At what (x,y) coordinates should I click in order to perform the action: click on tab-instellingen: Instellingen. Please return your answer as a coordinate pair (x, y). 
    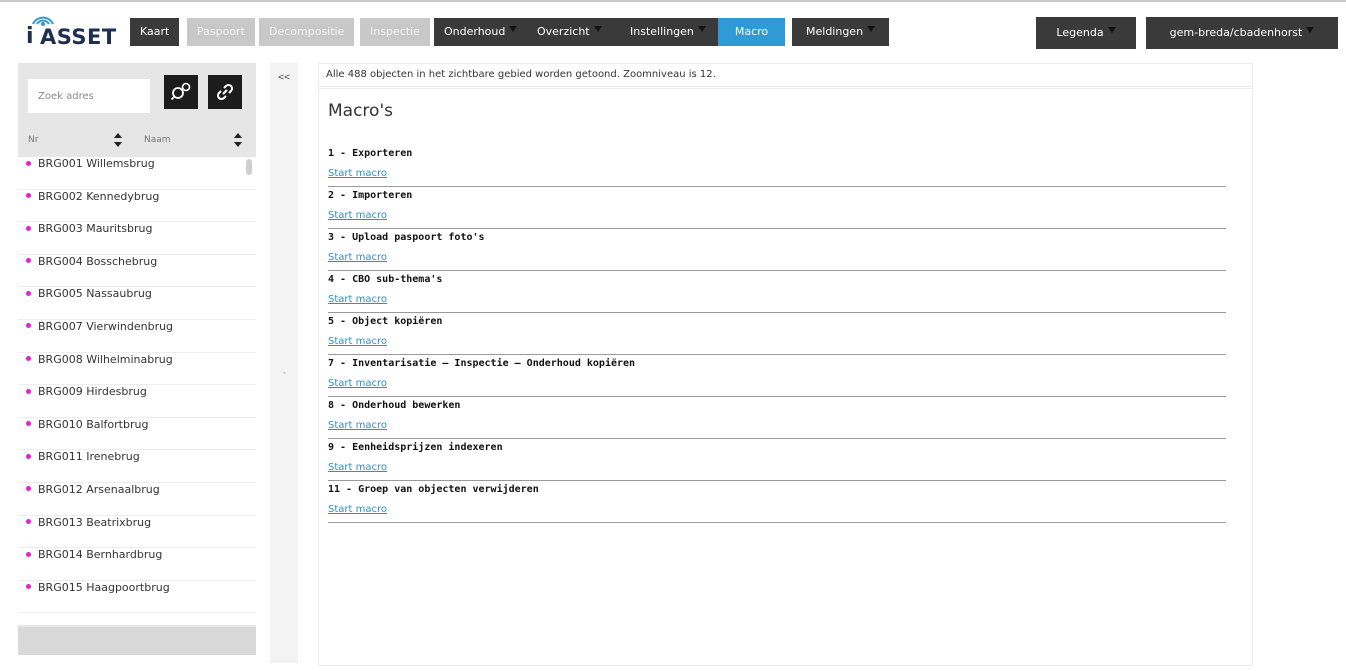
    Looking at the image, I should click on (668, 32).